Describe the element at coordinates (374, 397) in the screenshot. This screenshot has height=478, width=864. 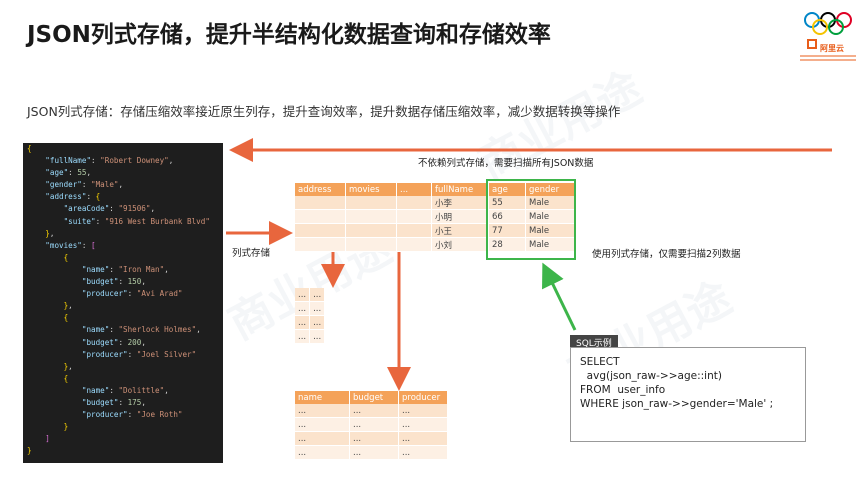
I see `column-header: budget` at that location.